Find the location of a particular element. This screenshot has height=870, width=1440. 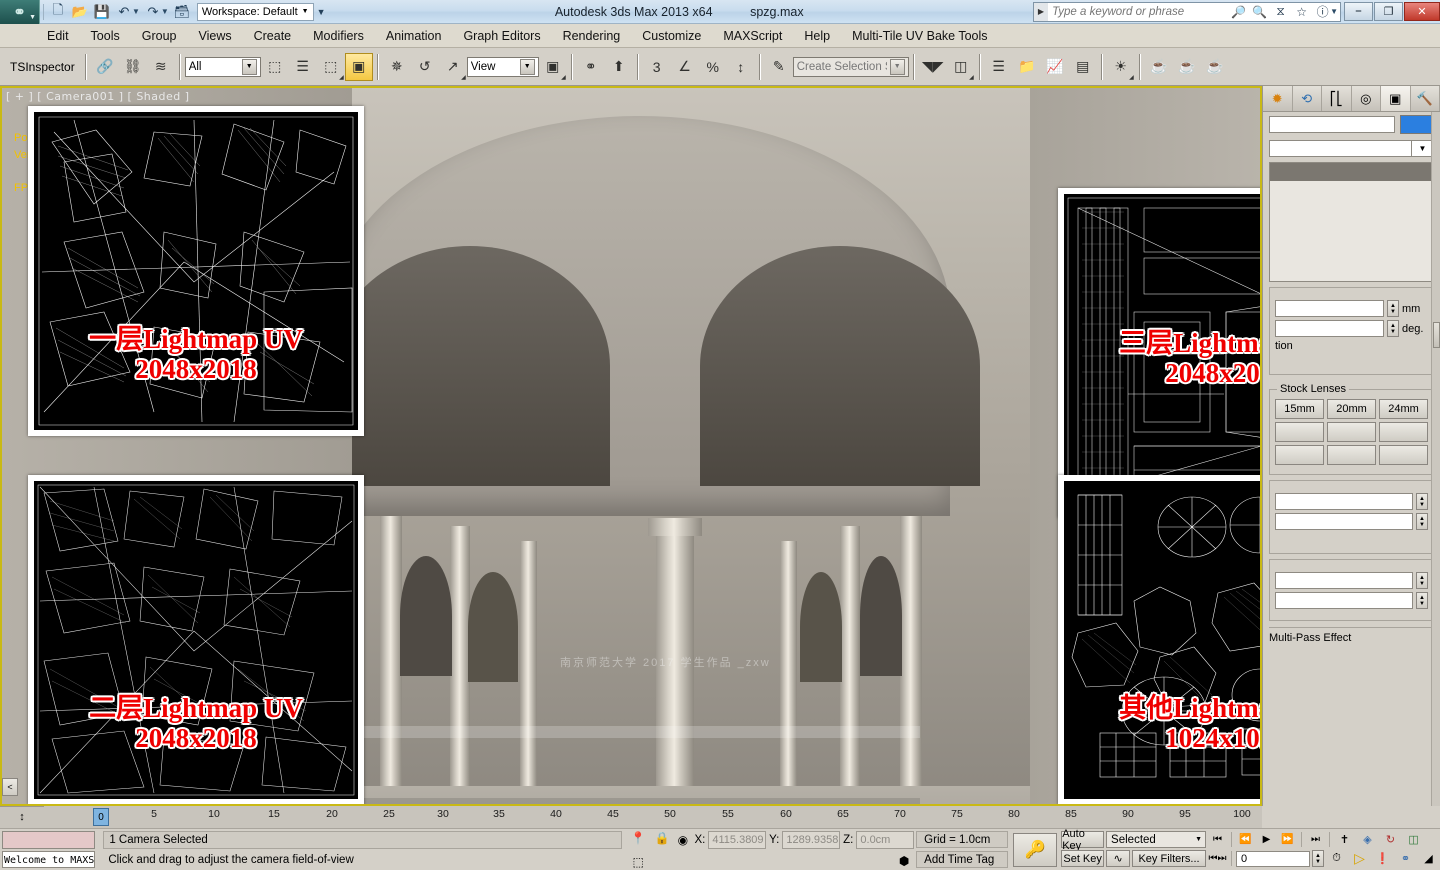

named-selection-set-combo: Create Selection Set ▼ is located at coordinates (850, 66).